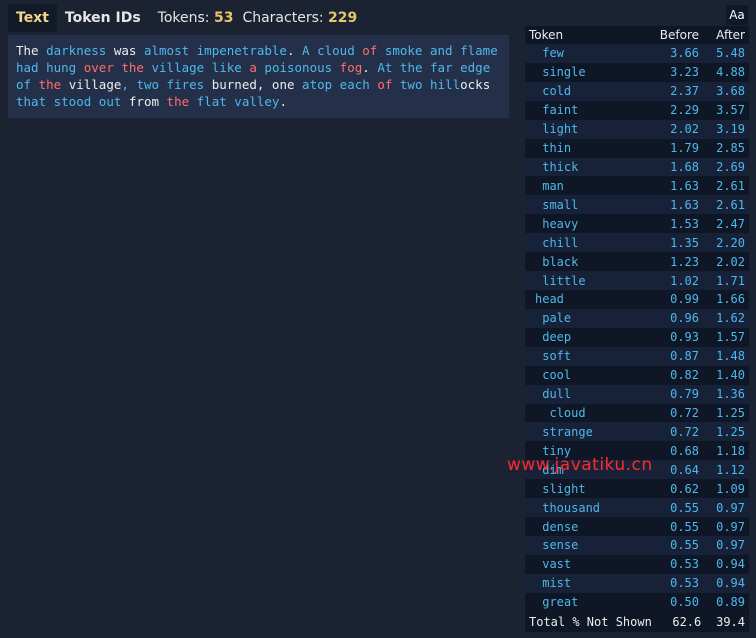  I want to click on text-token: almost, so click(166, 50).